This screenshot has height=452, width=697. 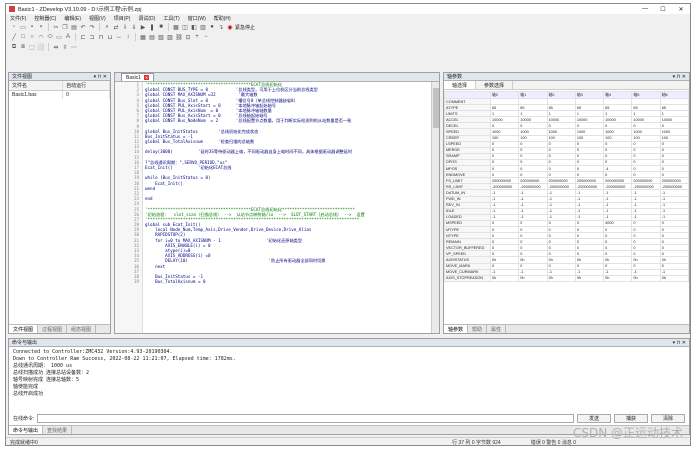 What do you see at coordinates (289, 281) in the screenshot?
I see `code-line: Bus_TotalAxisnum = 0` at bounding box center [289, 281].